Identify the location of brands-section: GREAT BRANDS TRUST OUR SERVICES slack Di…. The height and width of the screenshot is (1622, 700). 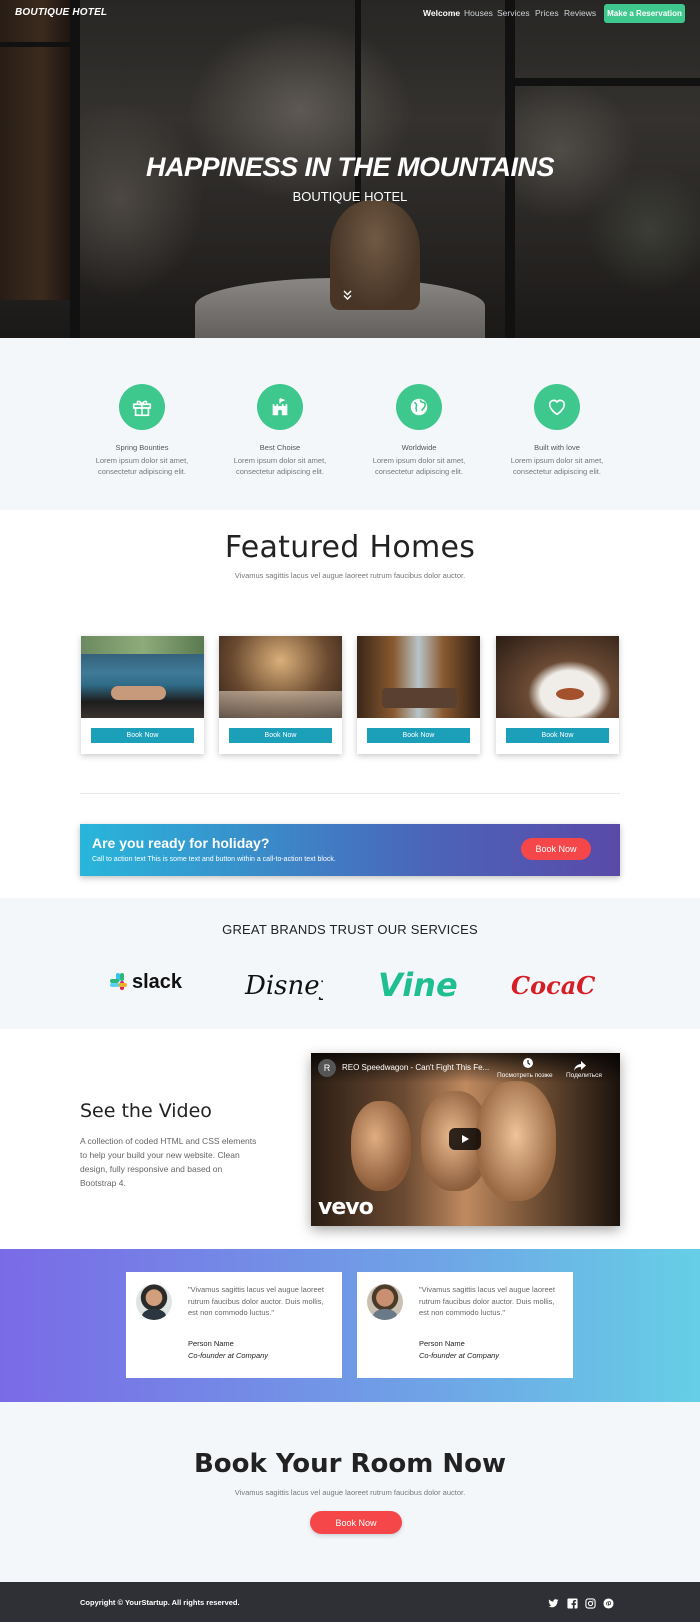
(350, 963).